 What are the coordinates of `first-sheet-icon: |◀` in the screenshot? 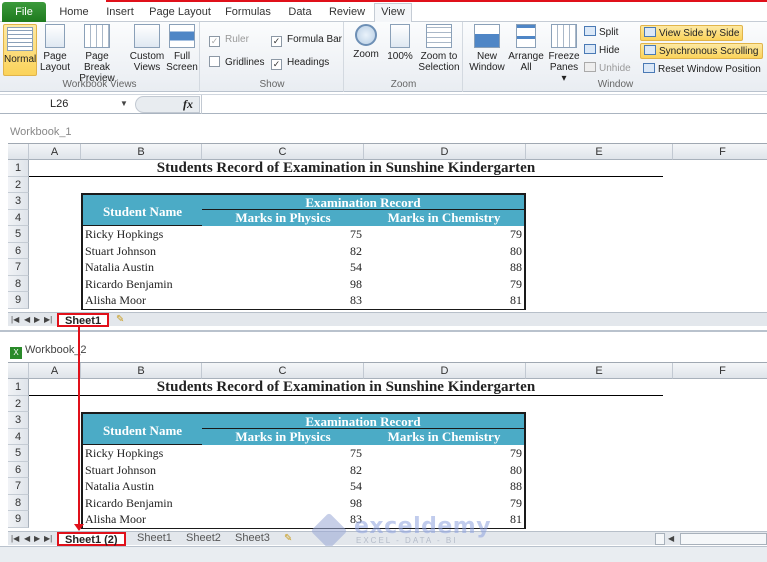 It's located at (15, 539).